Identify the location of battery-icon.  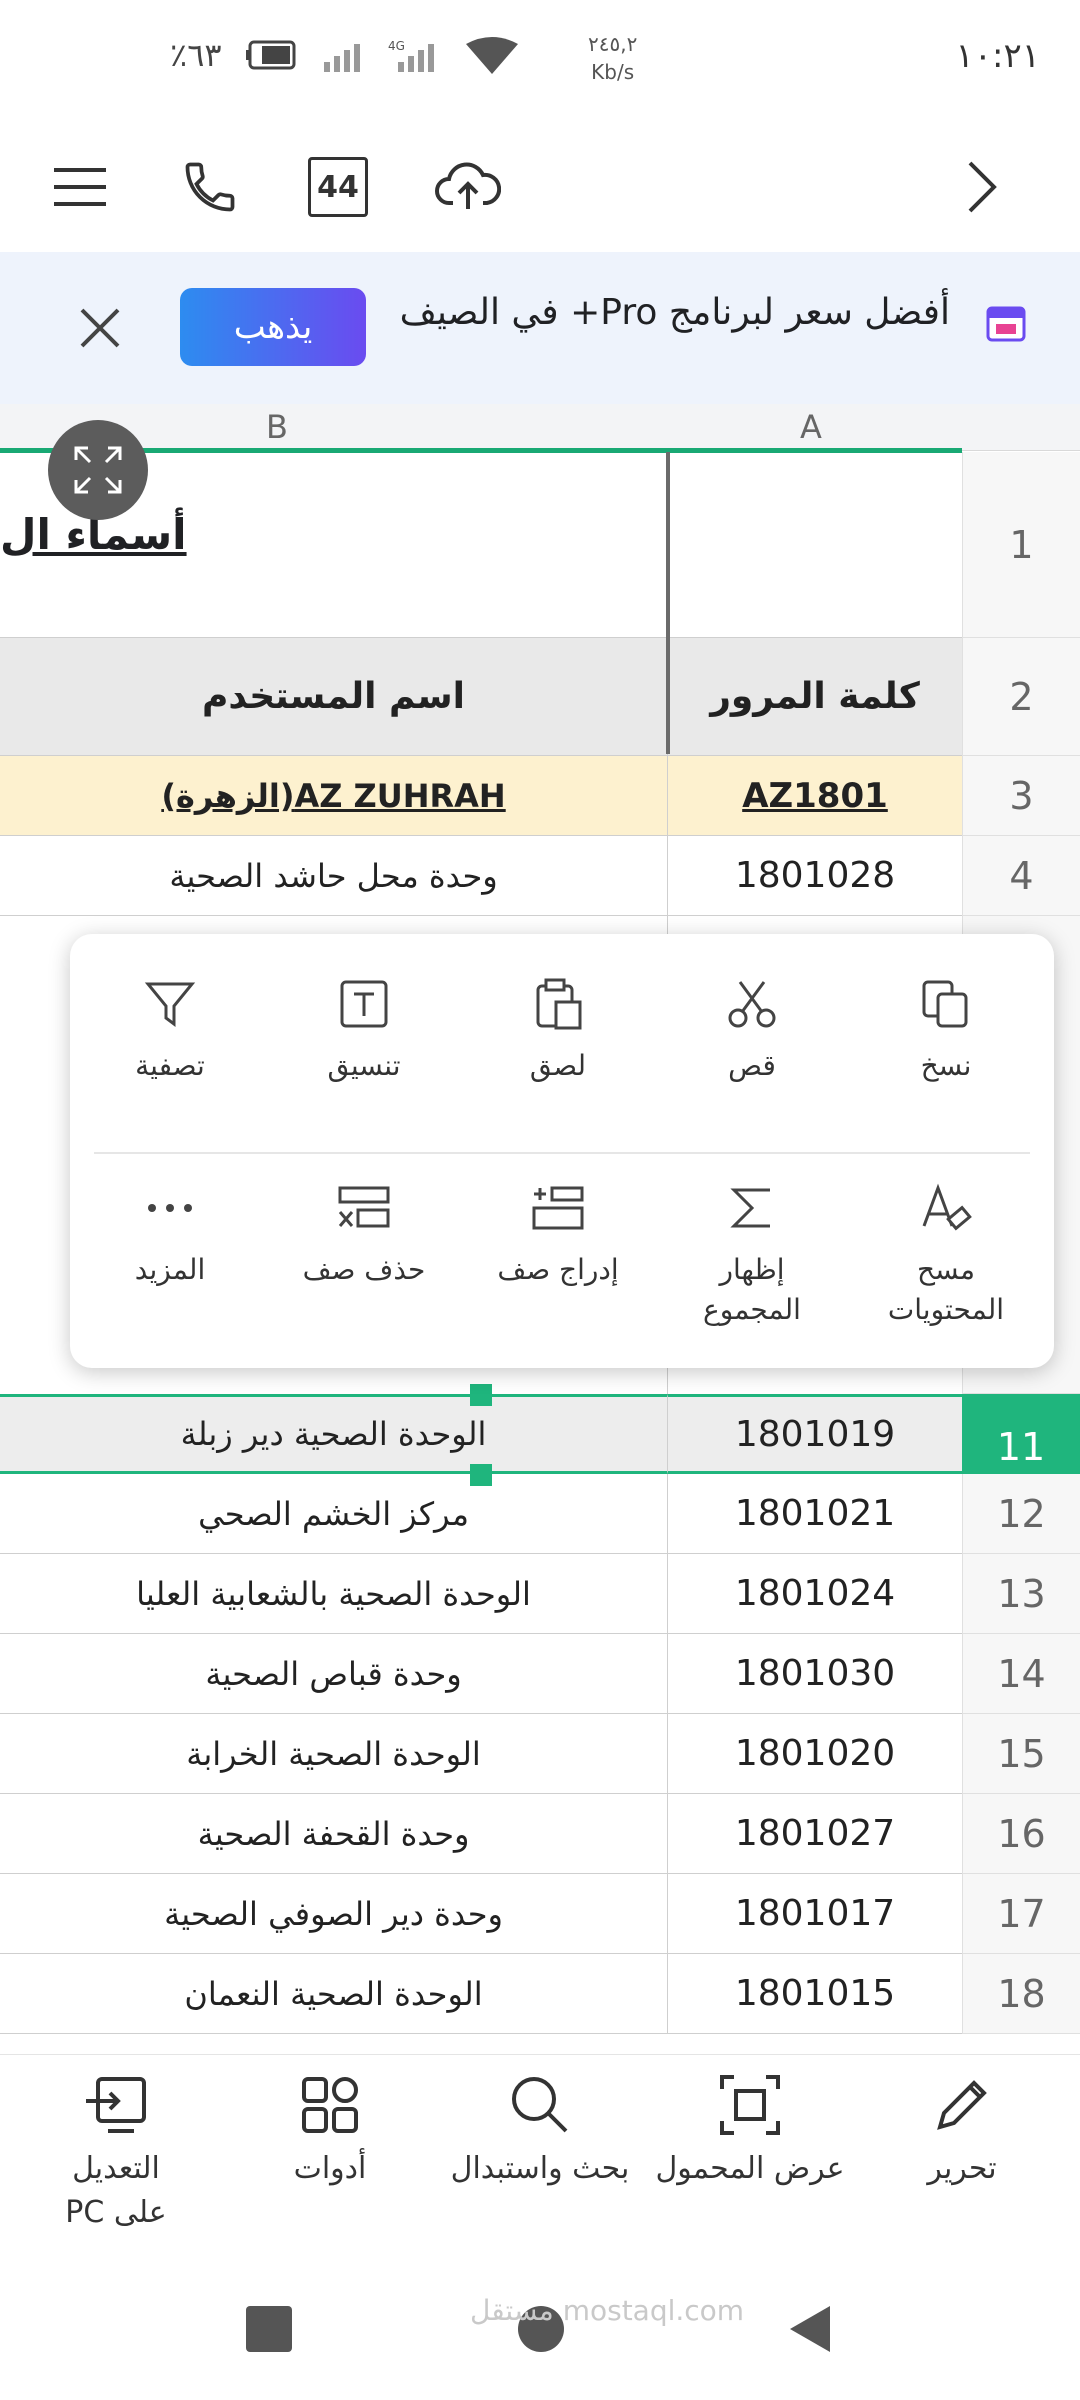
(272, 57).